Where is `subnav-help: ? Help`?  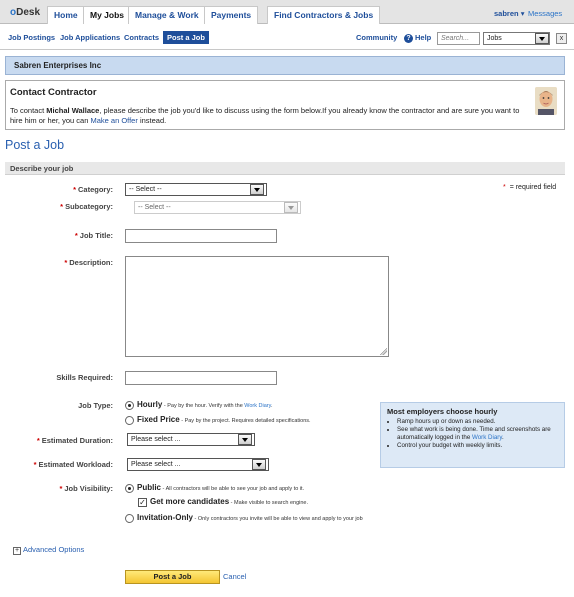
subnav-help: ? Help is located at coordinates (417, 38).